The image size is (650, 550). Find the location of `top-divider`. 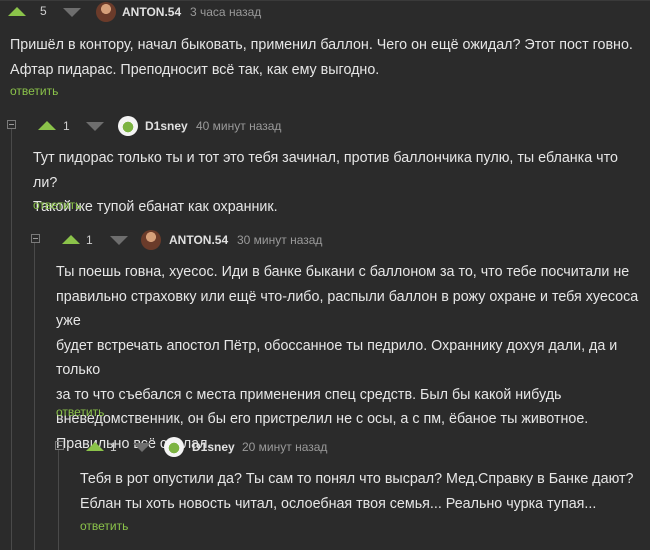

top-divider is located at coordinates (325, 0).